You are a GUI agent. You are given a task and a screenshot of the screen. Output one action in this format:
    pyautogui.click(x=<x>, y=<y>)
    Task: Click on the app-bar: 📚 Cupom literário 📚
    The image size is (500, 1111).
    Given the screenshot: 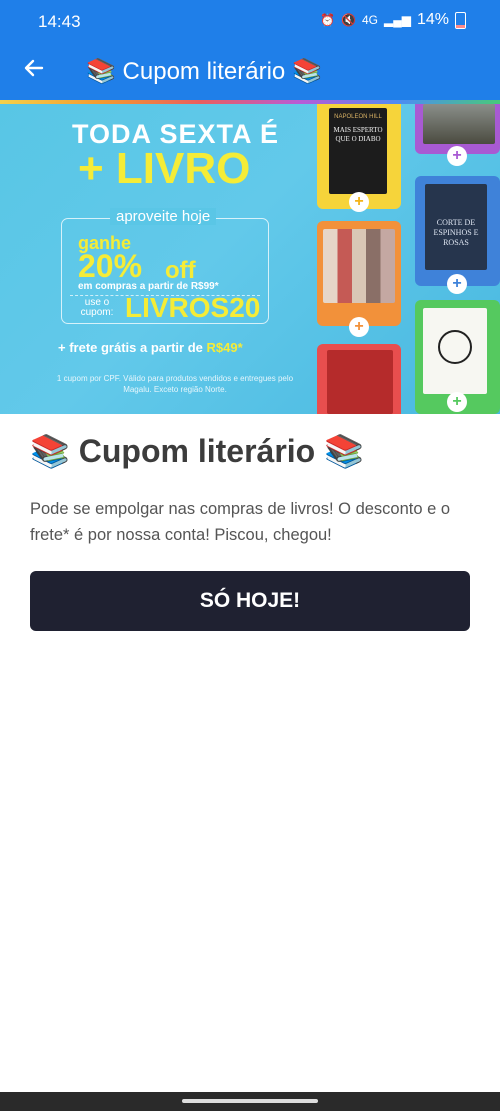 What is the action you would take?
    pyautogui.click(x=250, y=73)
    